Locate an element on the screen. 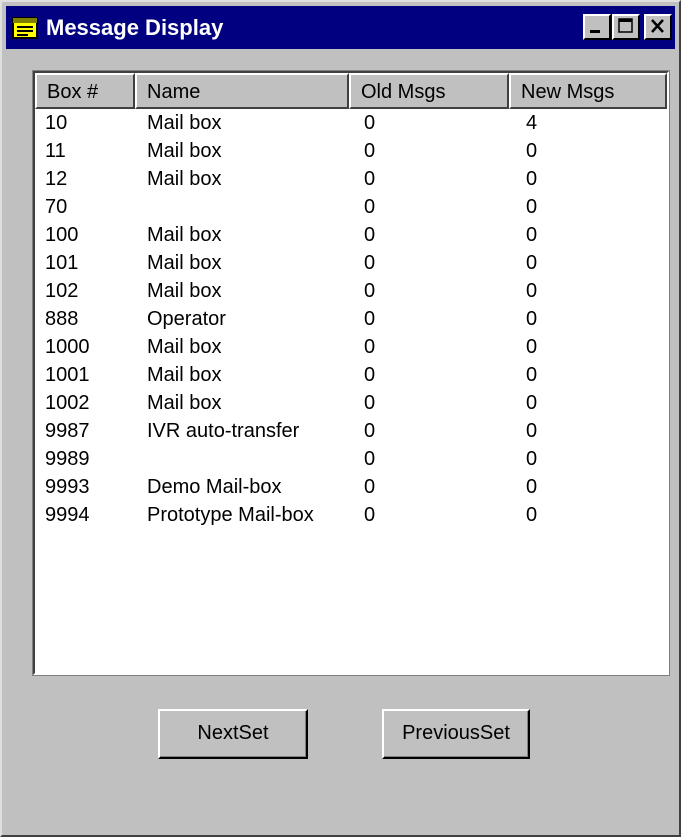 The height and width of the screenshot is (837, 681). table-row: 102 Mail box 0 0 is located at coordinates (351, 291).